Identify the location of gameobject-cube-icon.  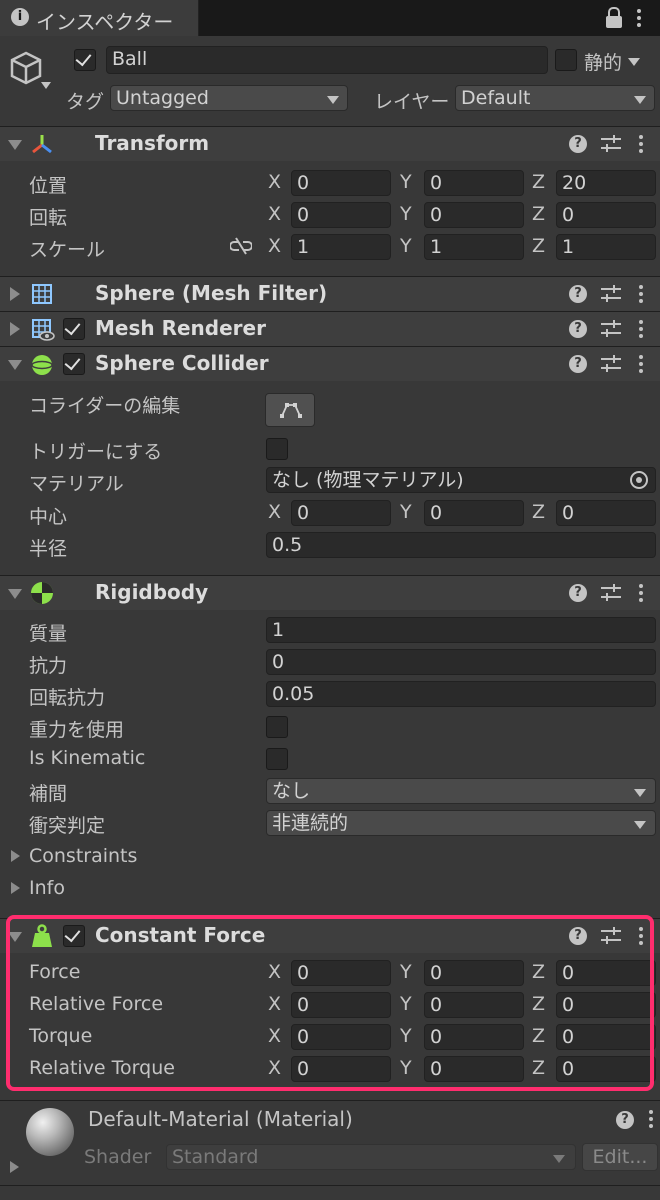
(26, 70).